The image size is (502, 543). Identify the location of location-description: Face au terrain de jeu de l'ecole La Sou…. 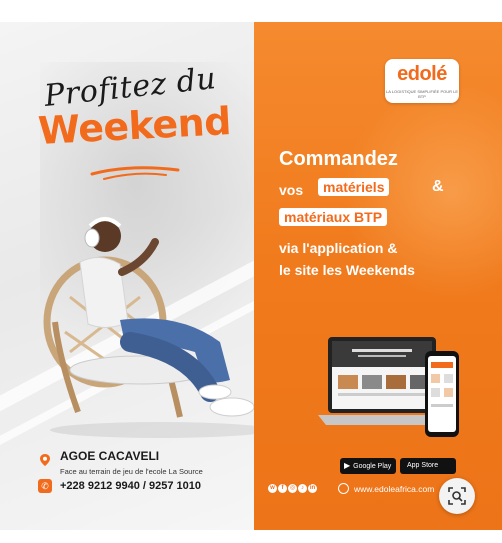
(131, 471).